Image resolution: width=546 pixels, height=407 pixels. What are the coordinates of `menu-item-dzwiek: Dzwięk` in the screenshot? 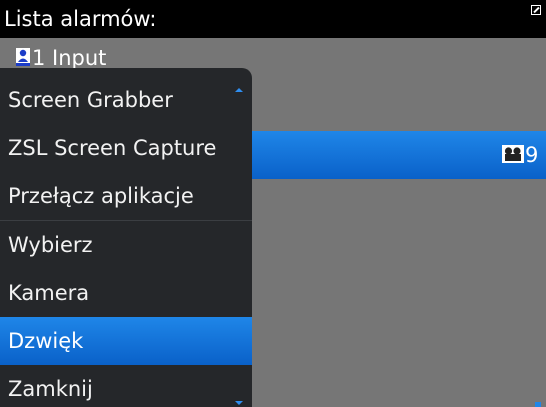 It's located at (126, 341).